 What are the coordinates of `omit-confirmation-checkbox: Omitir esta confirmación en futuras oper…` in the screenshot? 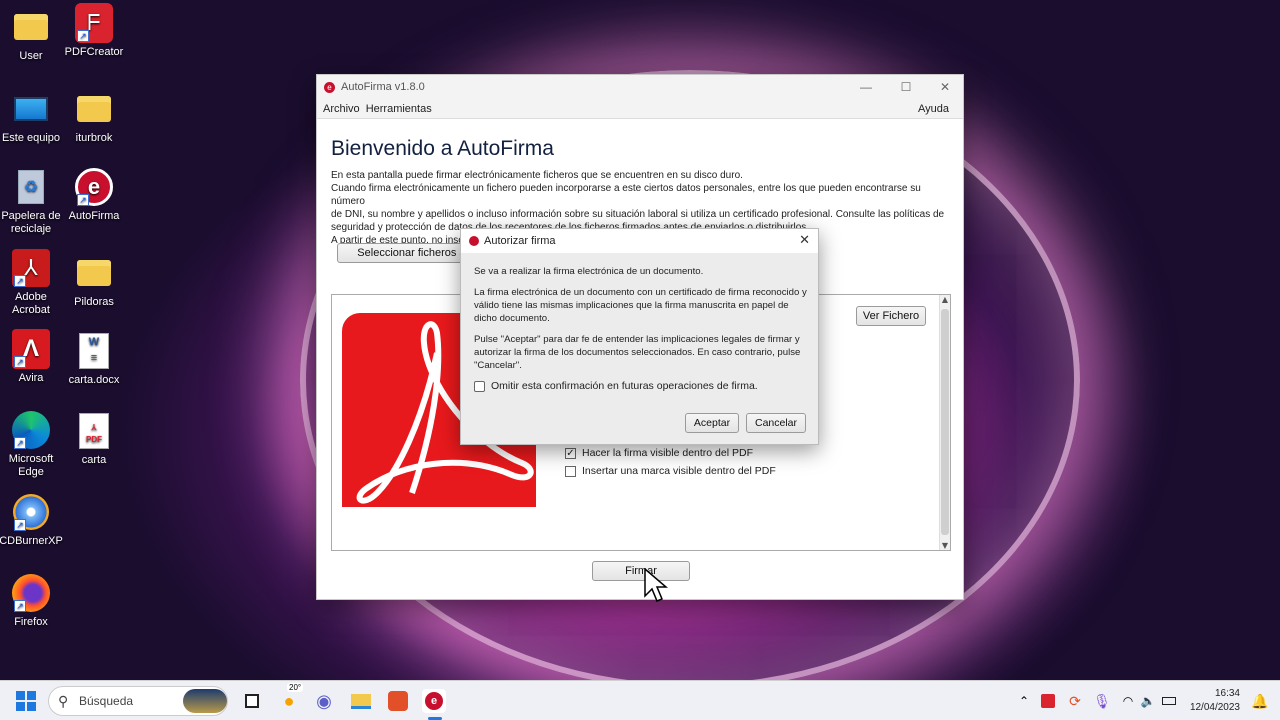 It's located at (643, 386).